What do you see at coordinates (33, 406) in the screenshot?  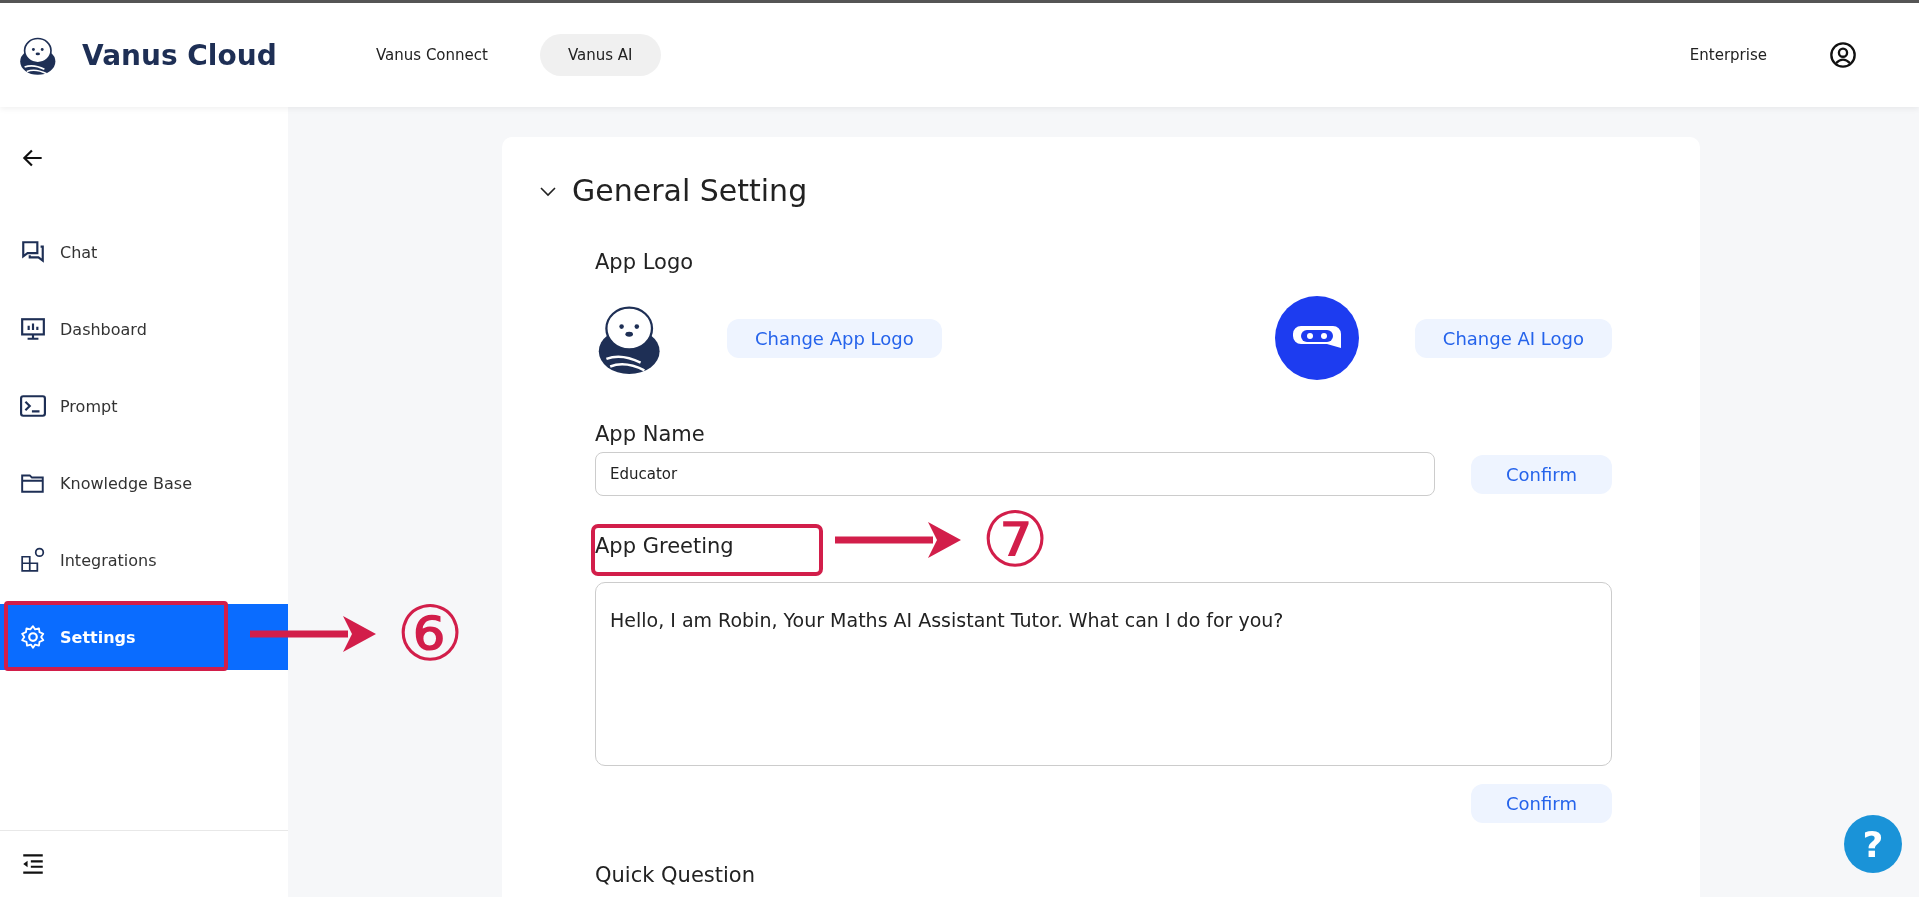 I see `terminal-icon` at bounding box center [33, 406].